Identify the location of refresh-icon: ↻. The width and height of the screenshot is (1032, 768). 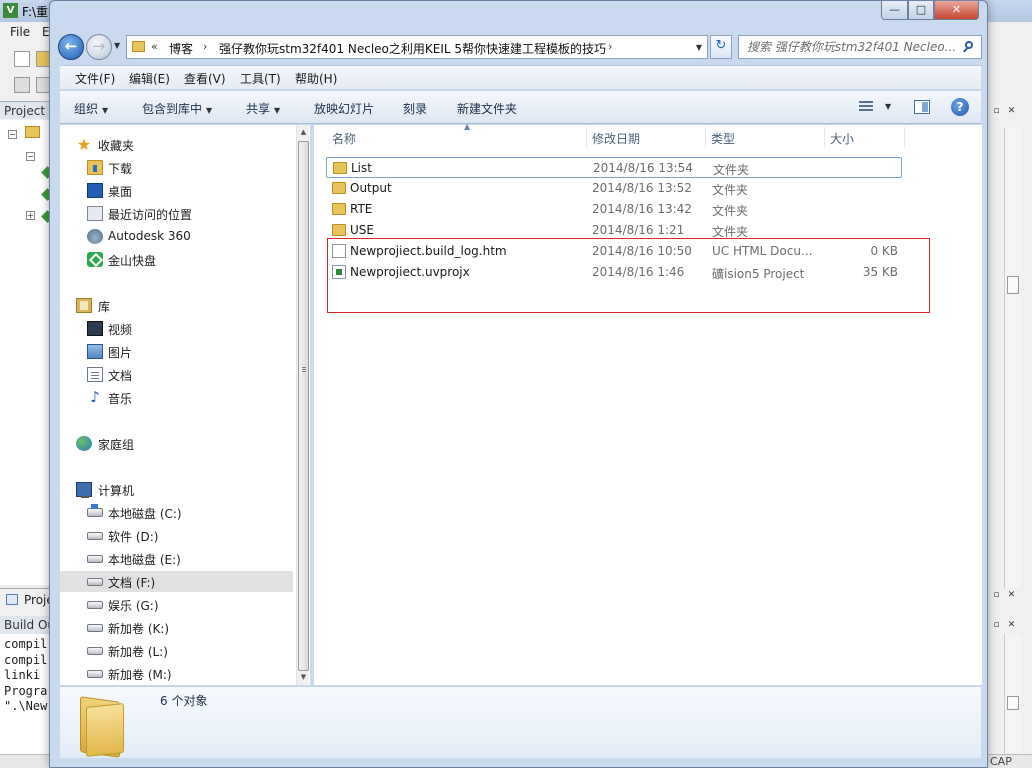
(721, 45).